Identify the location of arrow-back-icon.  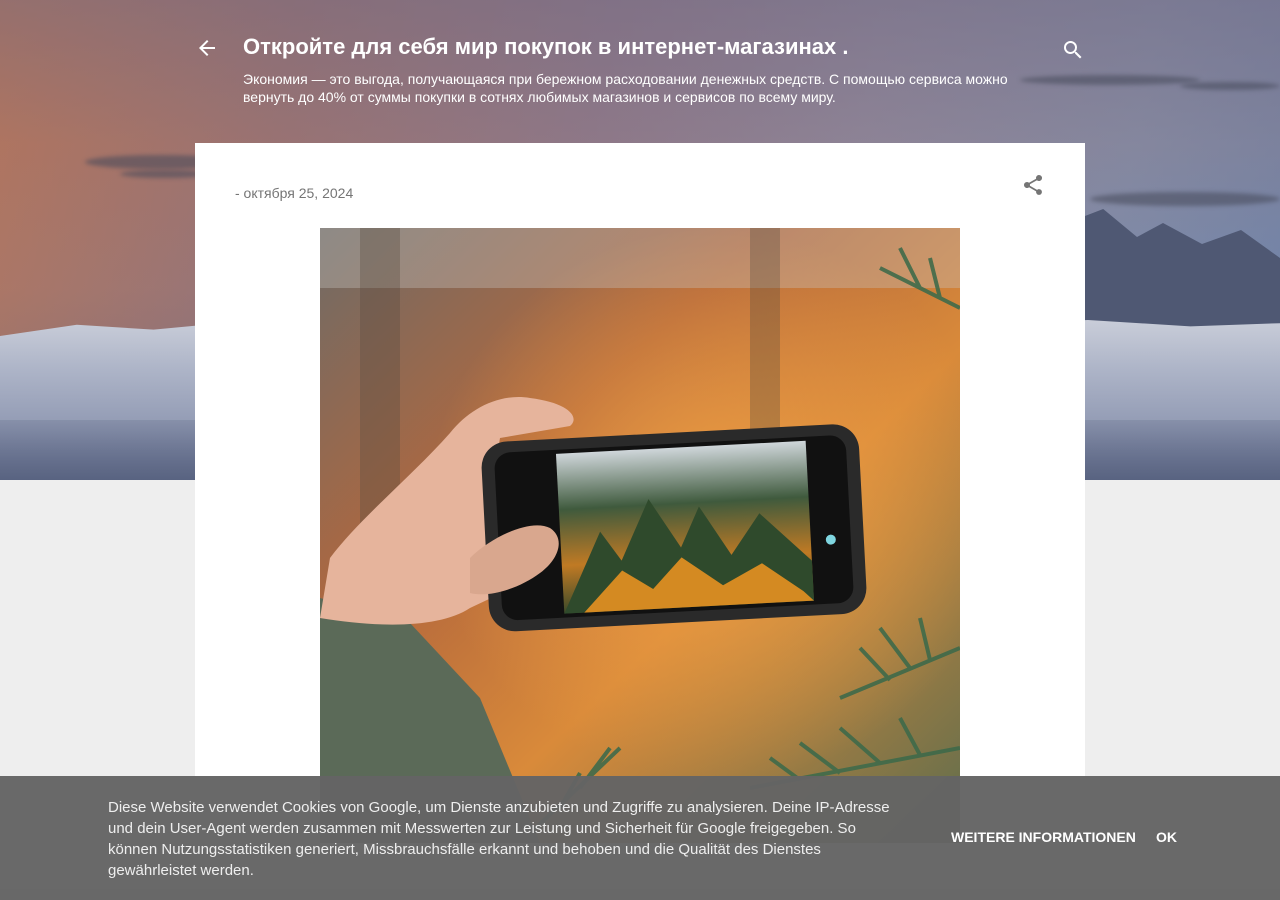
(207, 48).